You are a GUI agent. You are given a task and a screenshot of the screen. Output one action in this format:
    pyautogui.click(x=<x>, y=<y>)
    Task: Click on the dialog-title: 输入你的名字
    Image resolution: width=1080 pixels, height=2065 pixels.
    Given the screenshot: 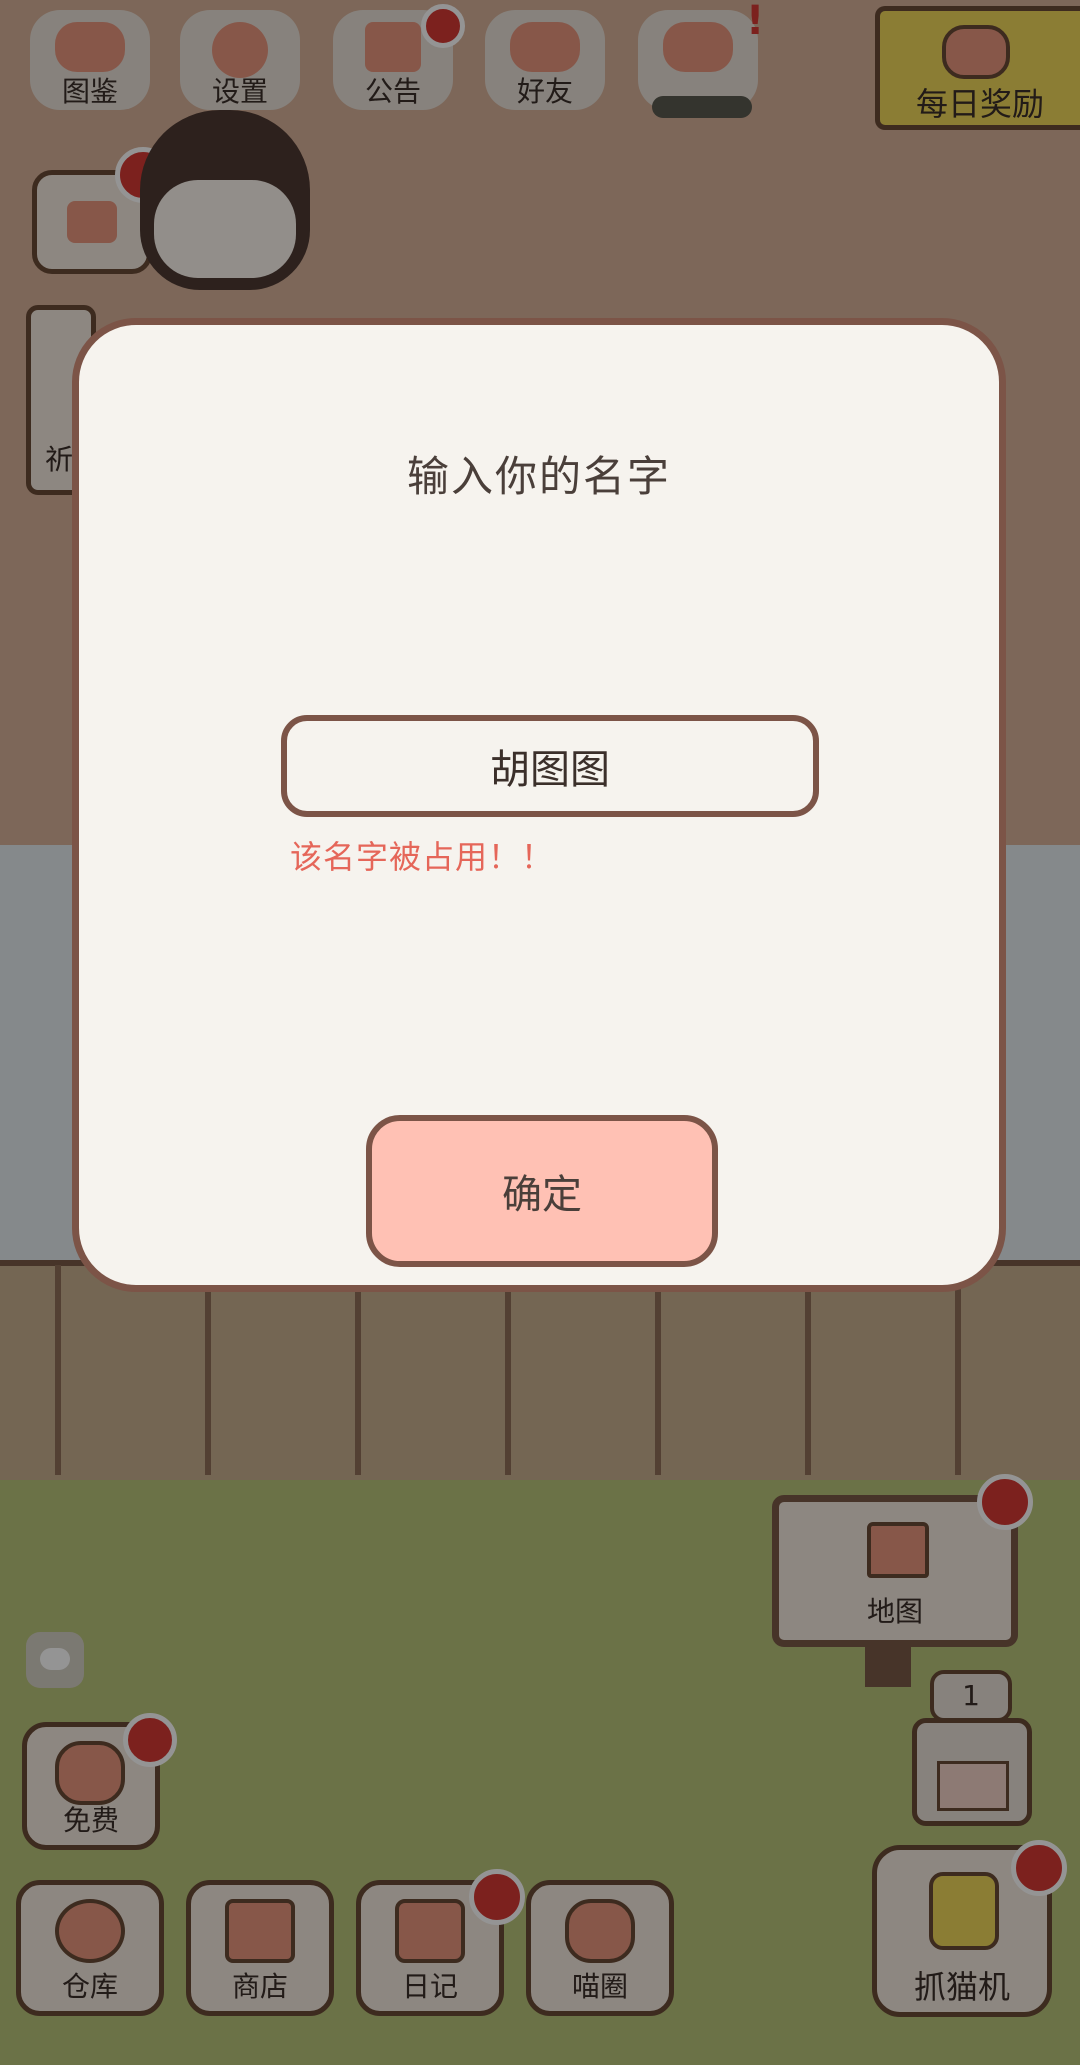 What is the action you would take?
    pyautogui.click(x=538, y=476)
    